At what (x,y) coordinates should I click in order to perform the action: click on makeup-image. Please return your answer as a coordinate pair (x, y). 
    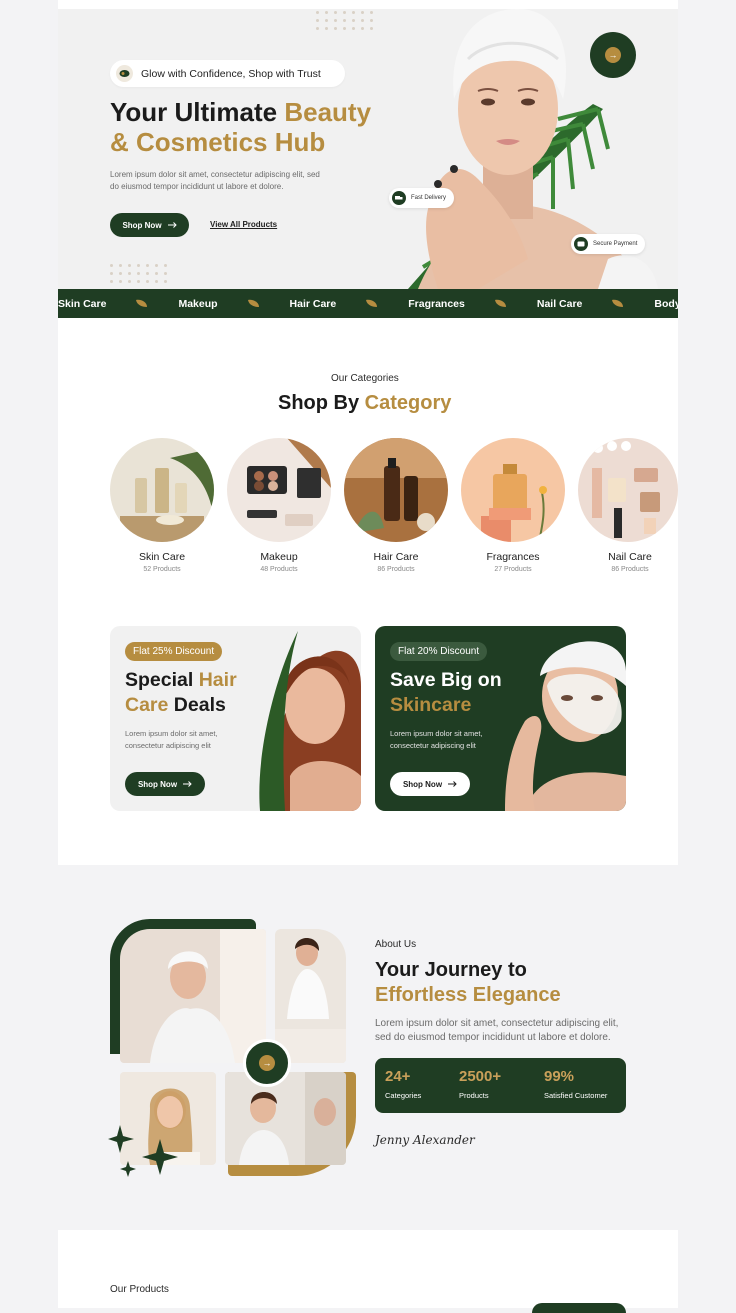
    Looking at the image, I should click on (279, 490).